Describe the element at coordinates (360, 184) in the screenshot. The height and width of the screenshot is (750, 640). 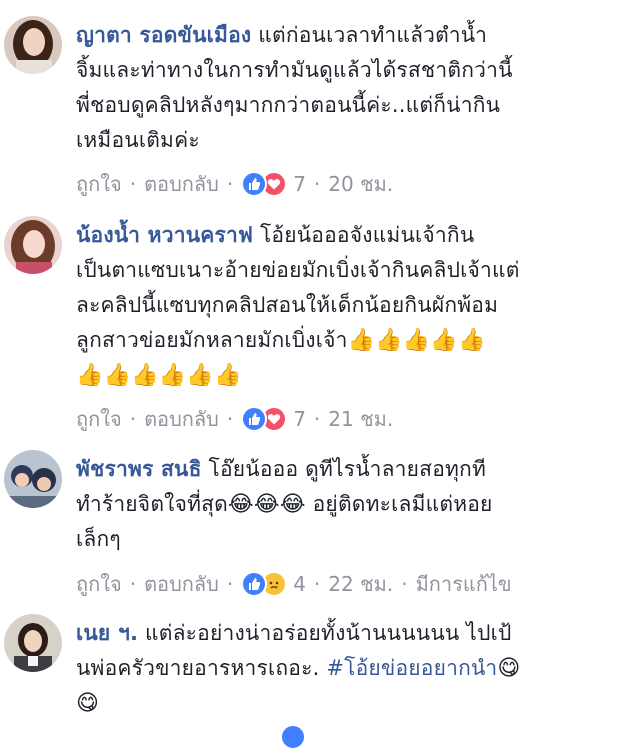
I see `comment-time: 20 ชม.` at that location.